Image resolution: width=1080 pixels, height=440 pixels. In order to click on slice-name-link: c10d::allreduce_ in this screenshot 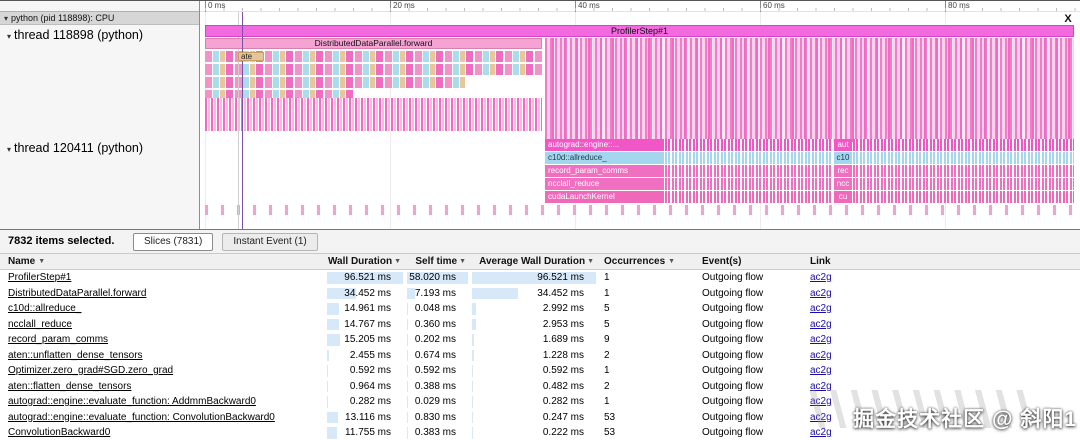, I will do `click(162, 309)`.